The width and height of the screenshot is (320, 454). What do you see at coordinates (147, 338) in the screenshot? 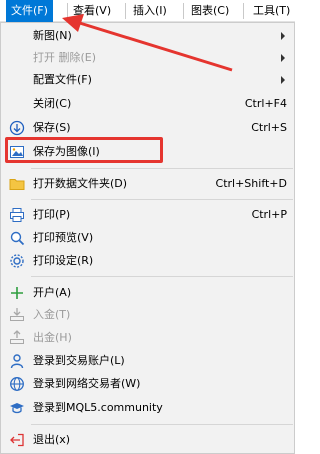
I see `menu-item-withdraw: 出金(H)` at bounding box center [147, 338].